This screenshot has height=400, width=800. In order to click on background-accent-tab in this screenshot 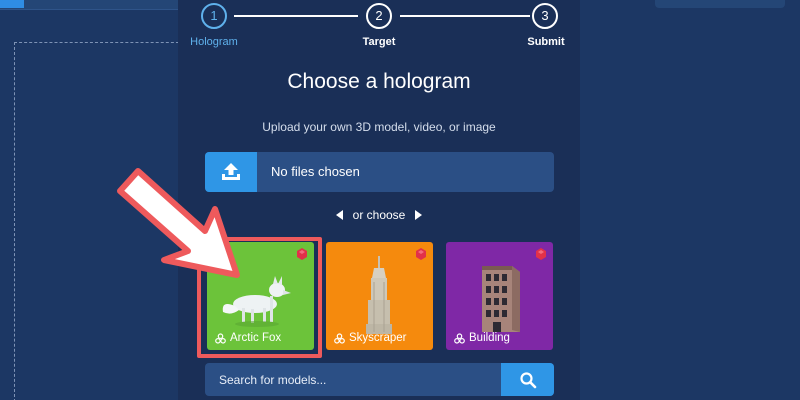, I will do `click(12, 4)`.